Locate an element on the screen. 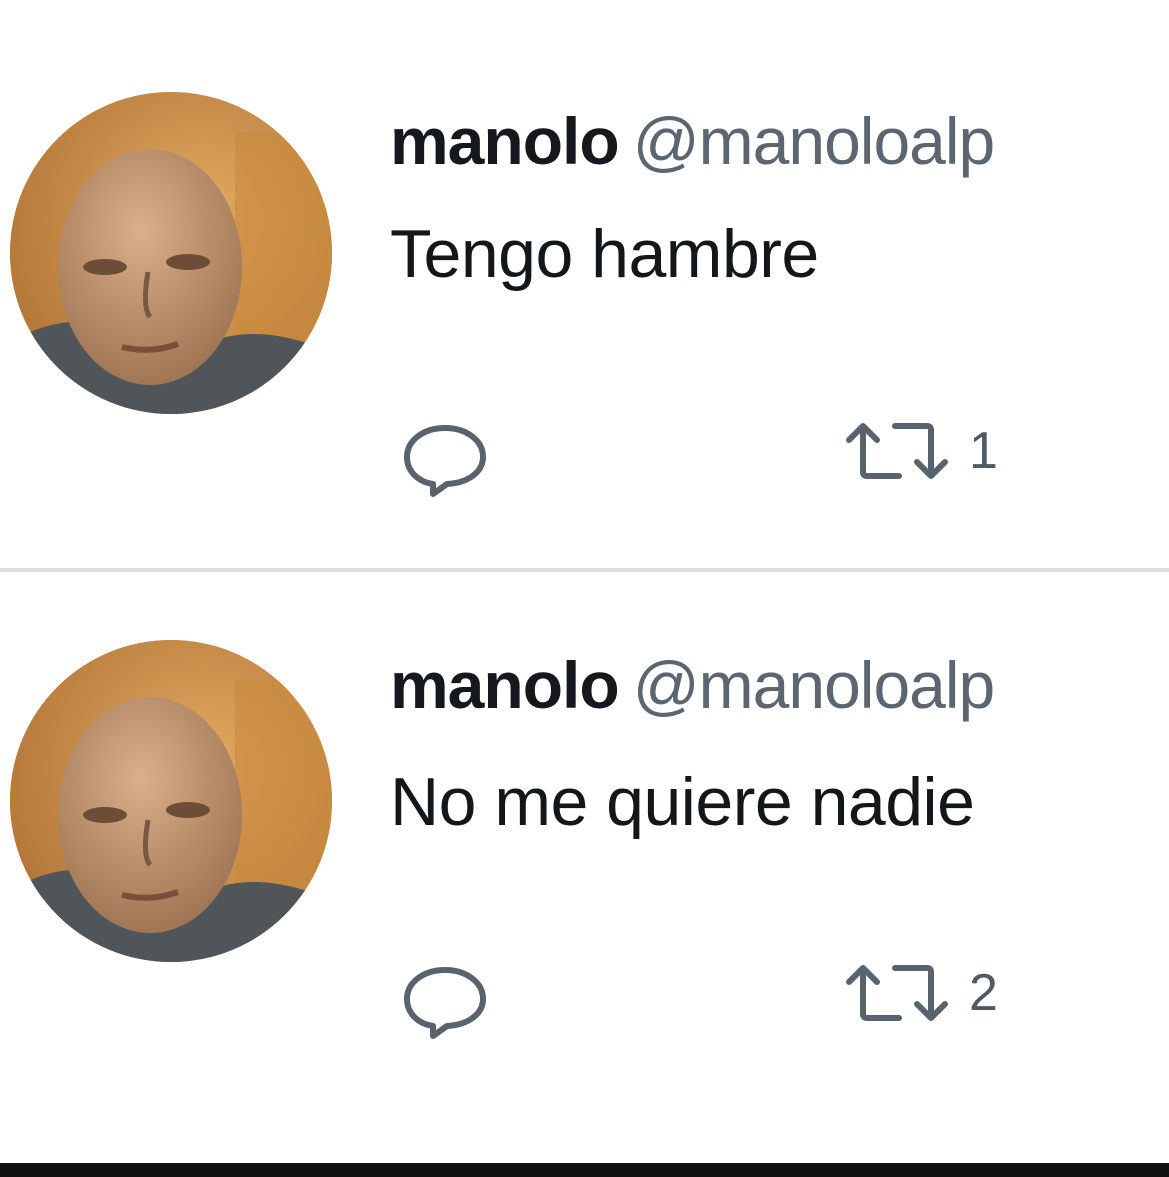 This screenshot has width=1169, height=1177. retweet-button: 2 is located at coordinates (920, 993).